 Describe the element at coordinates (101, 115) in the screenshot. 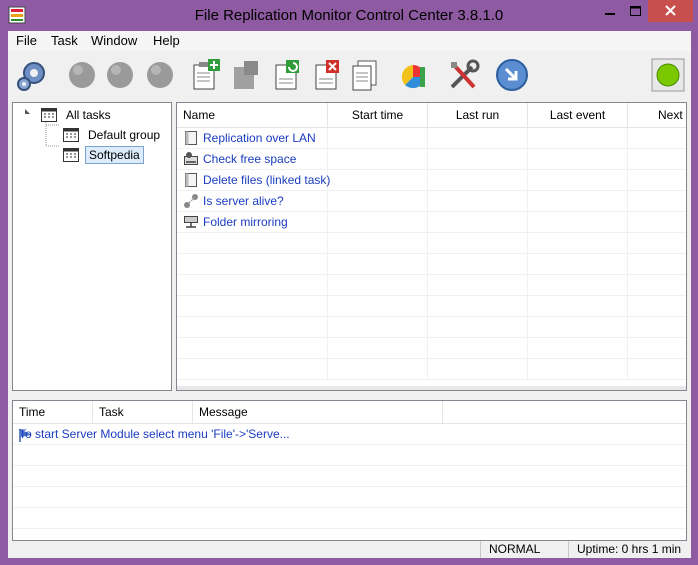

I see `tree-node-all-tasks: All tasks` at that location.